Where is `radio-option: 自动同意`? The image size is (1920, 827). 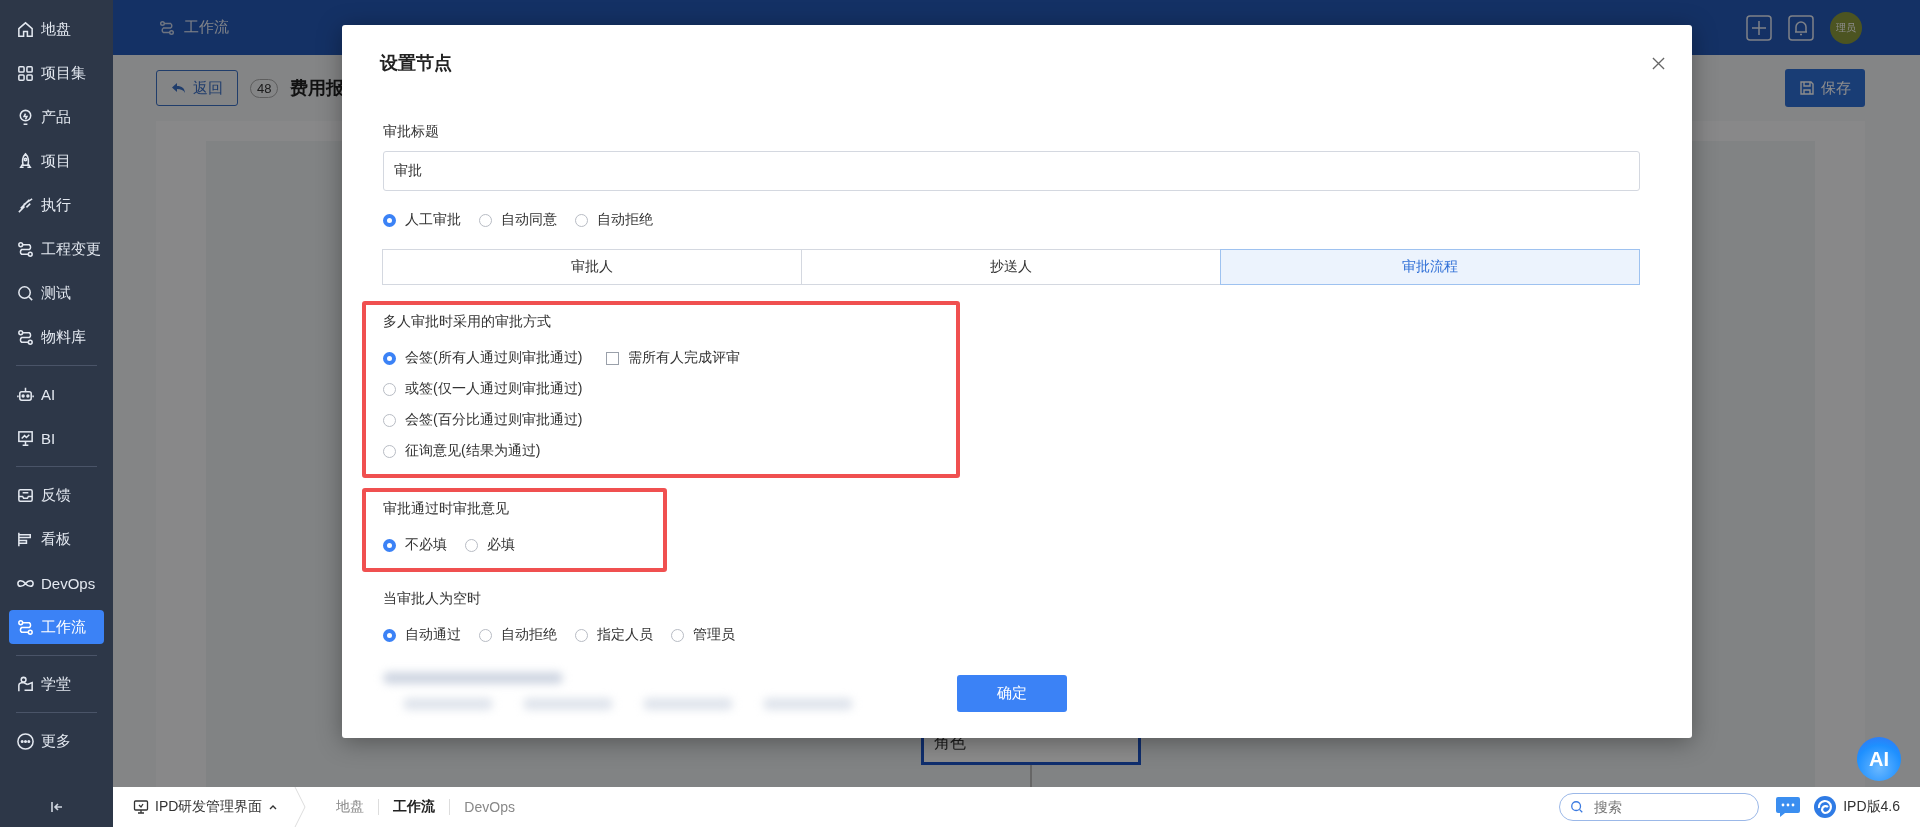 radio-option: 自动同意 is located at coordinates (518, 220).